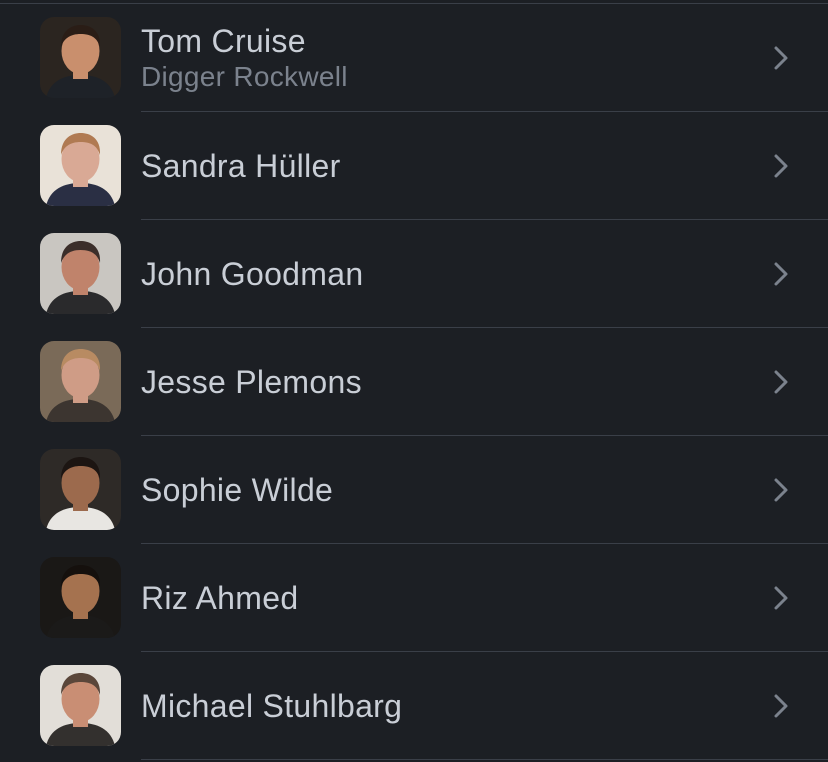 The image size is (828, 762). I want to click on character-name: Digger Rockwell, so click(244, 76).